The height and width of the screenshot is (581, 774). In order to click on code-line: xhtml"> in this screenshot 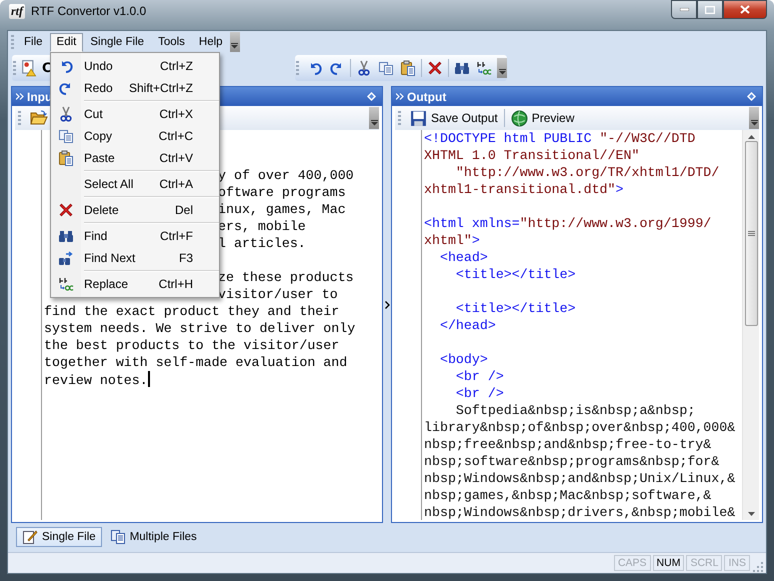, I will do `click(452, 240)`.